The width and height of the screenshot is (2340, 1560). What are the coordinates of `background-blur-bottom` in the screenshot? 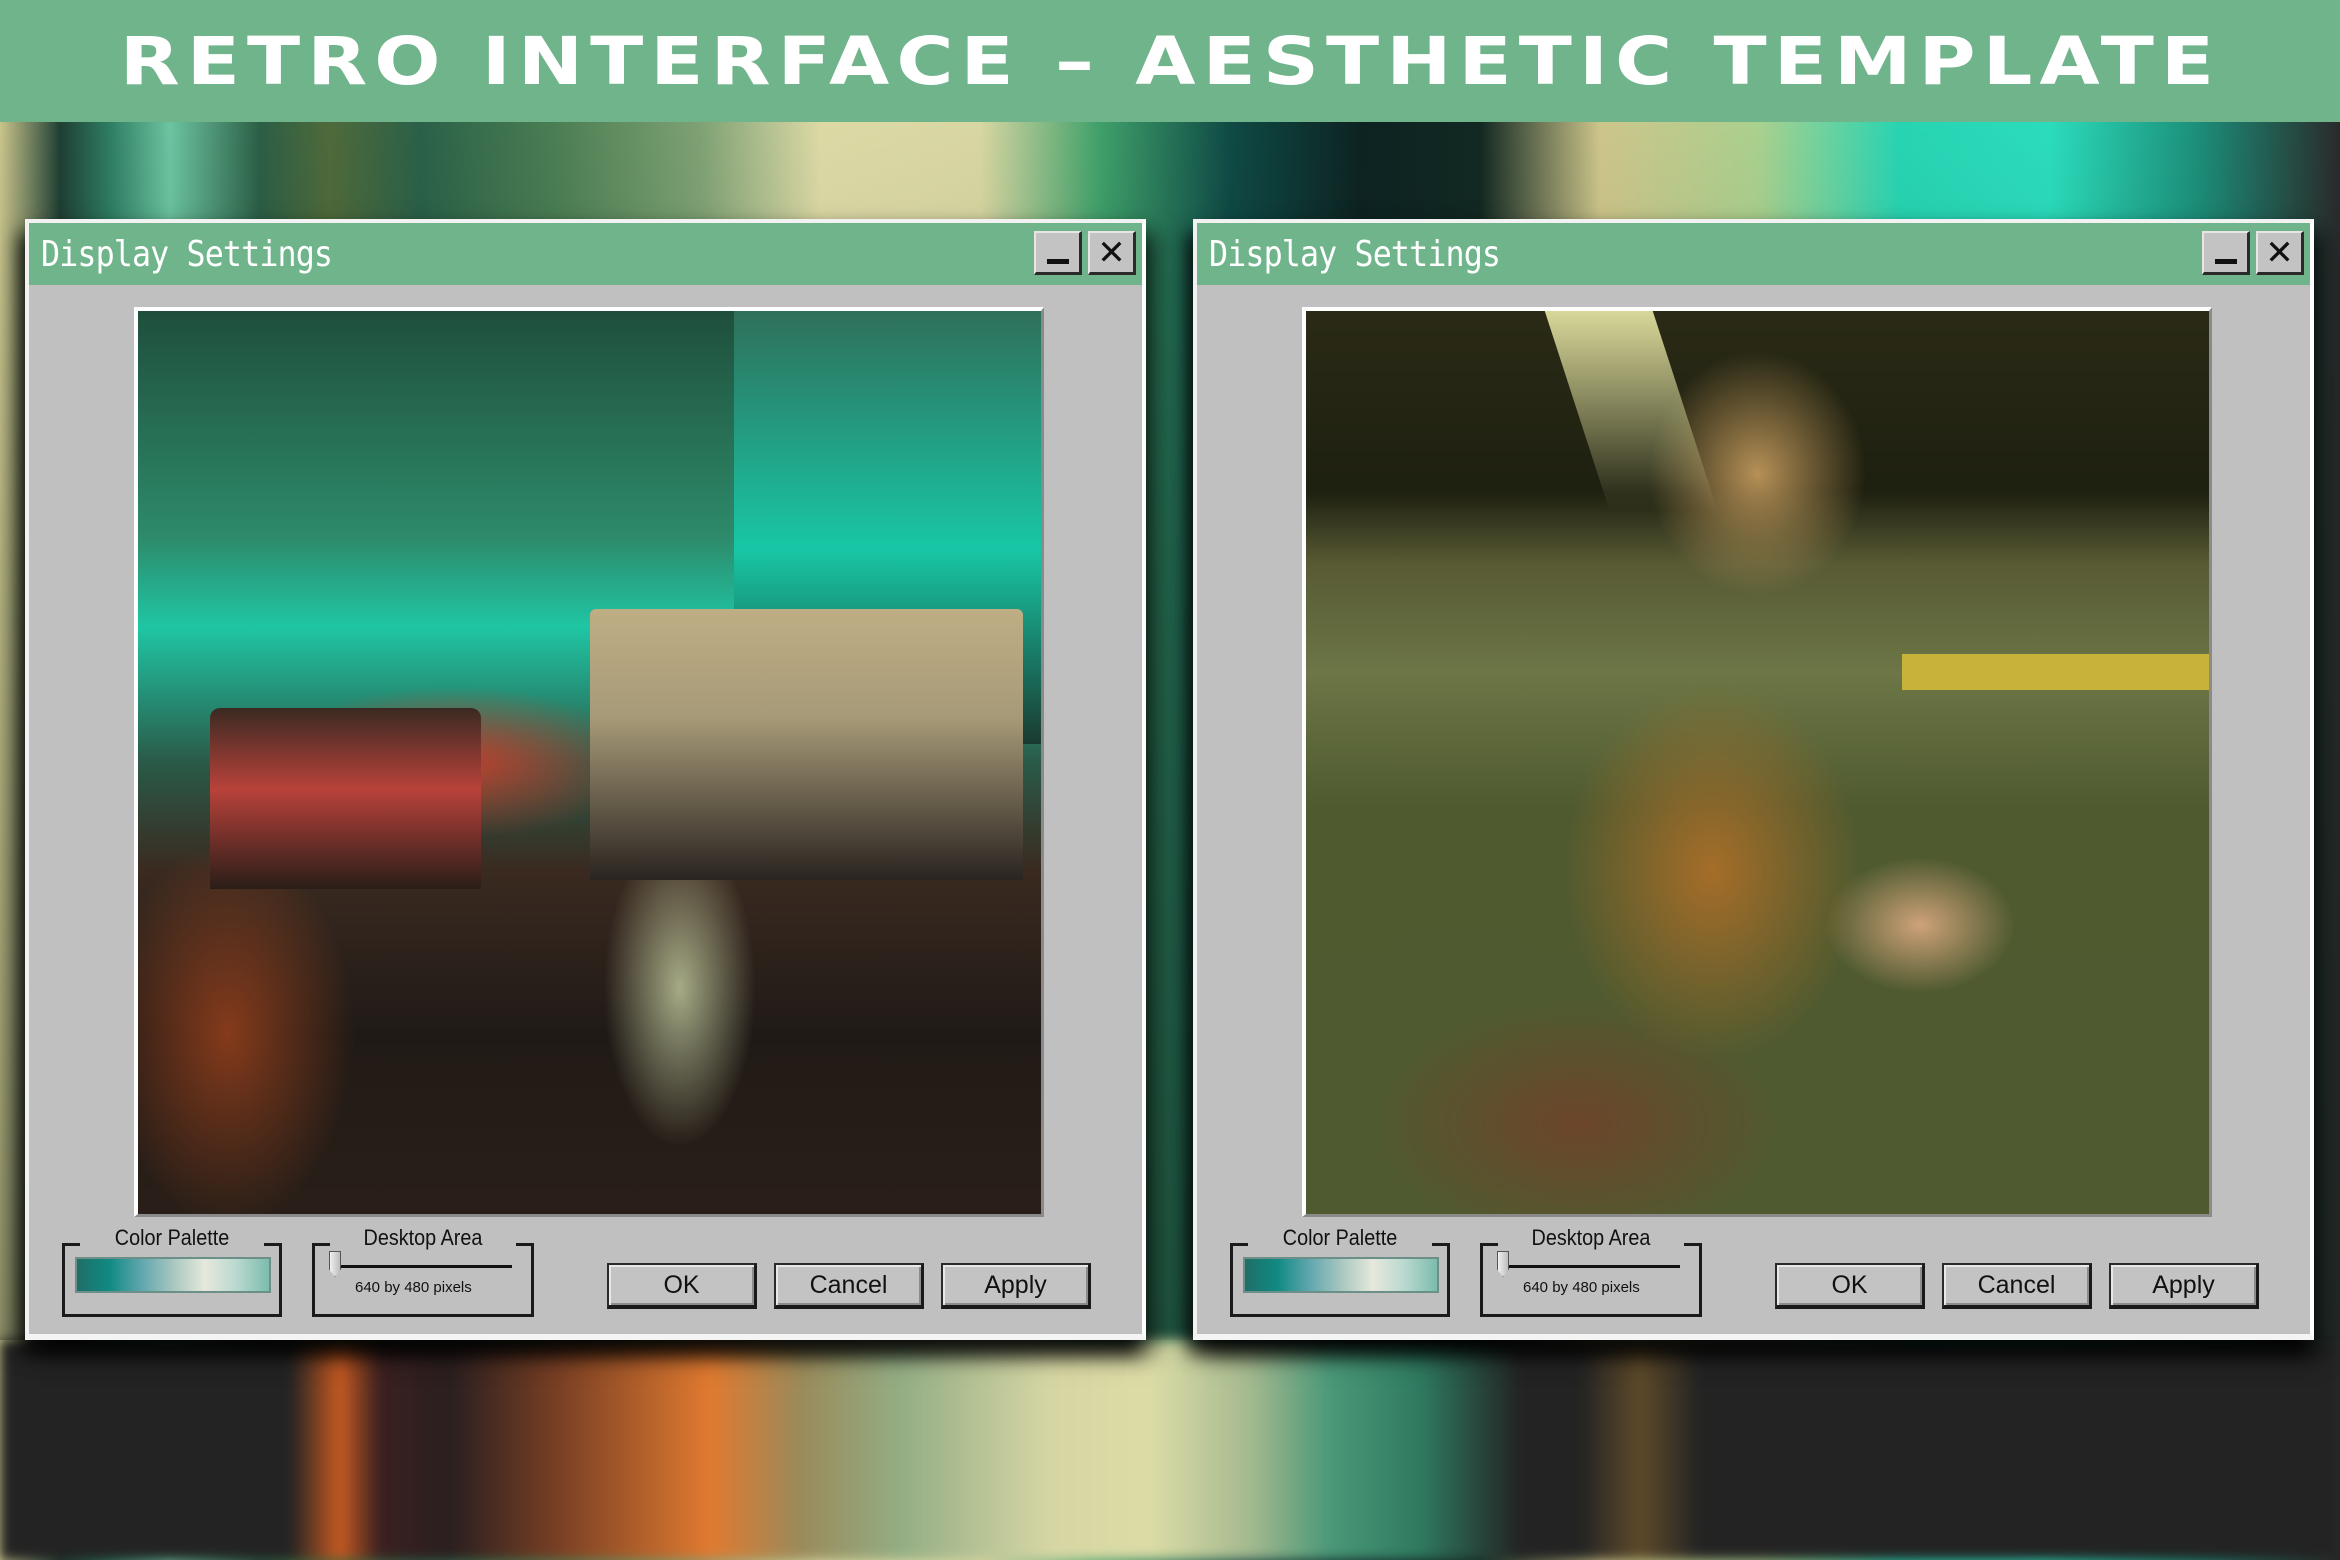 It's located at (1170, 1450).